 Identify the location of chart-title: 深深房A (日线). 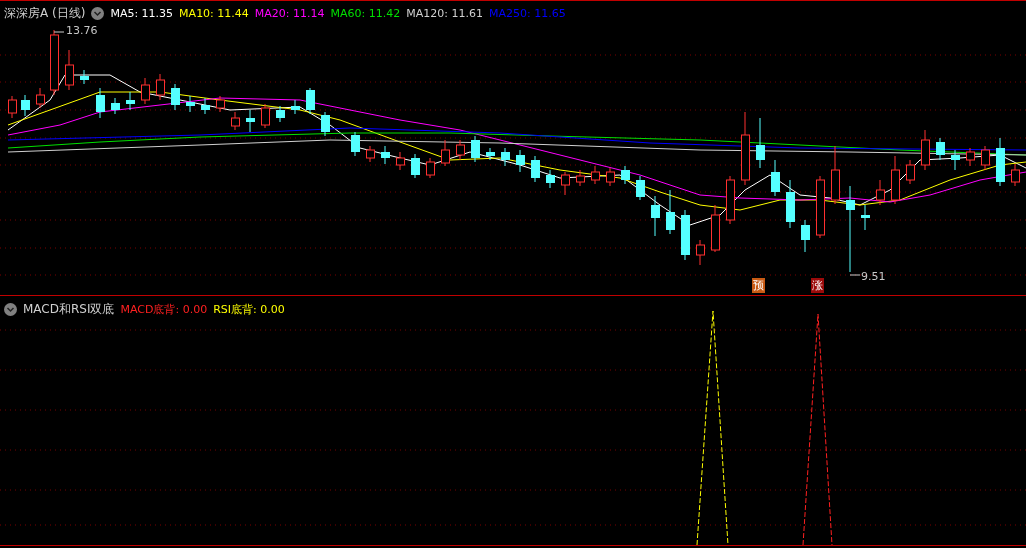
(45, 13).